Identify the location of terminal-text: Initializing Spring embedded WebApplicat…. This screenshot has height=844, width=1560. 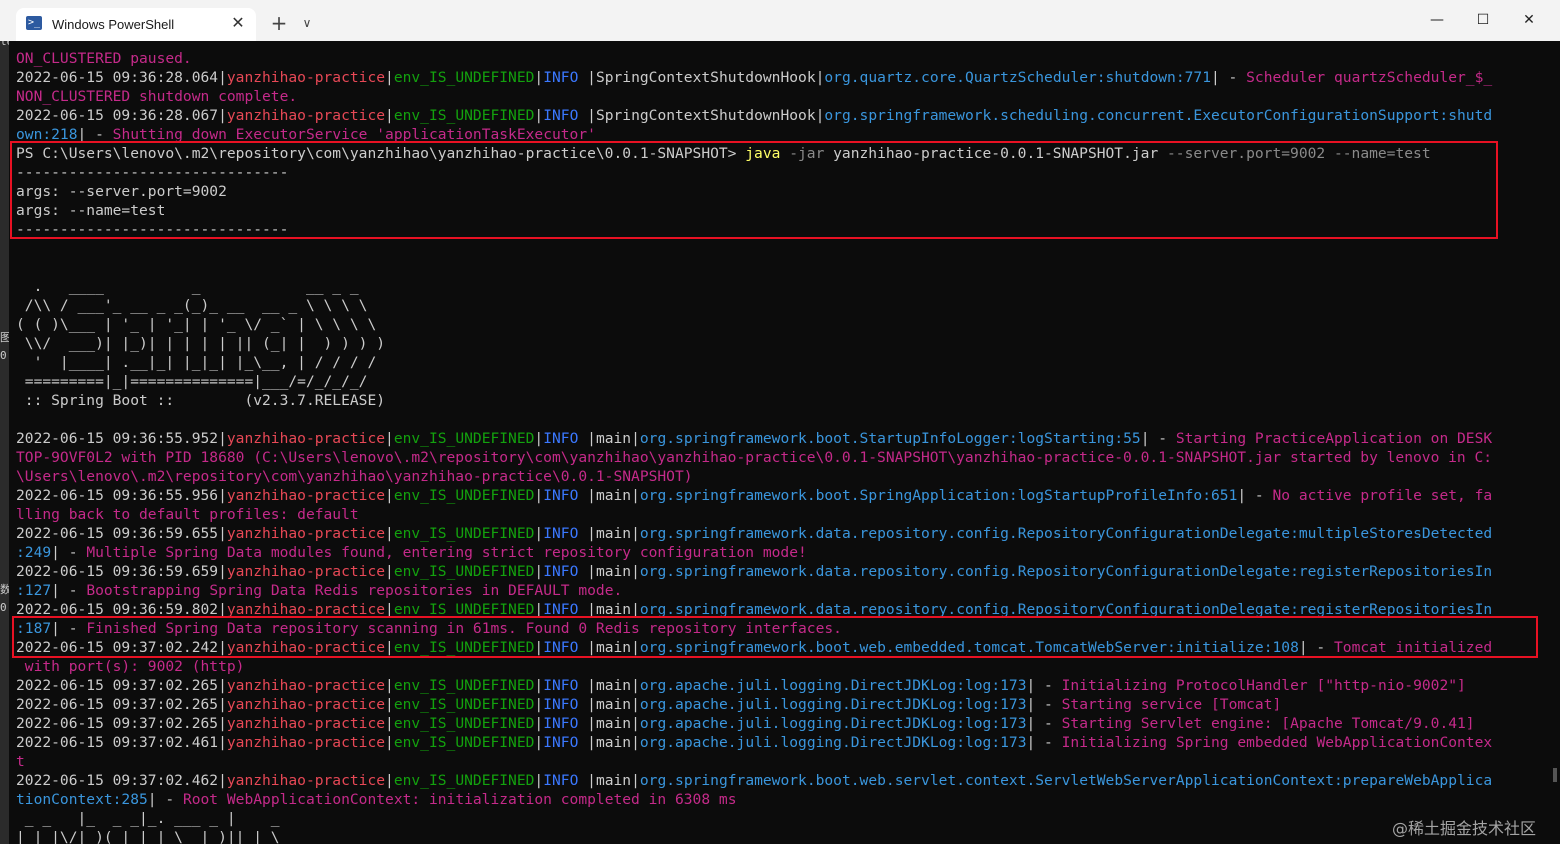
(1277, 742).